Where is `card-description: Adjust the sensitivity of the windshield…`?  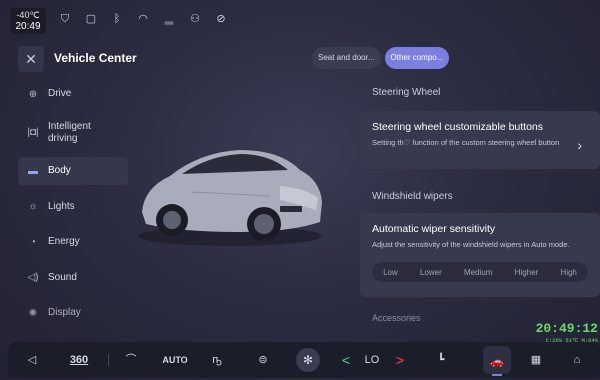 card-description: Adjust the sensitivity of the windshield… is located at coordinates (471, 244).